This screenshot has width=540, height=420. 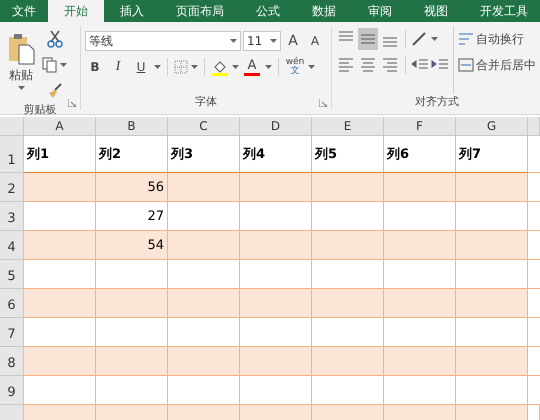 What do you see at coordinates (60, 154) in the screenshot?
I see `table-cell: 列1` at bounding box center [60, 154].